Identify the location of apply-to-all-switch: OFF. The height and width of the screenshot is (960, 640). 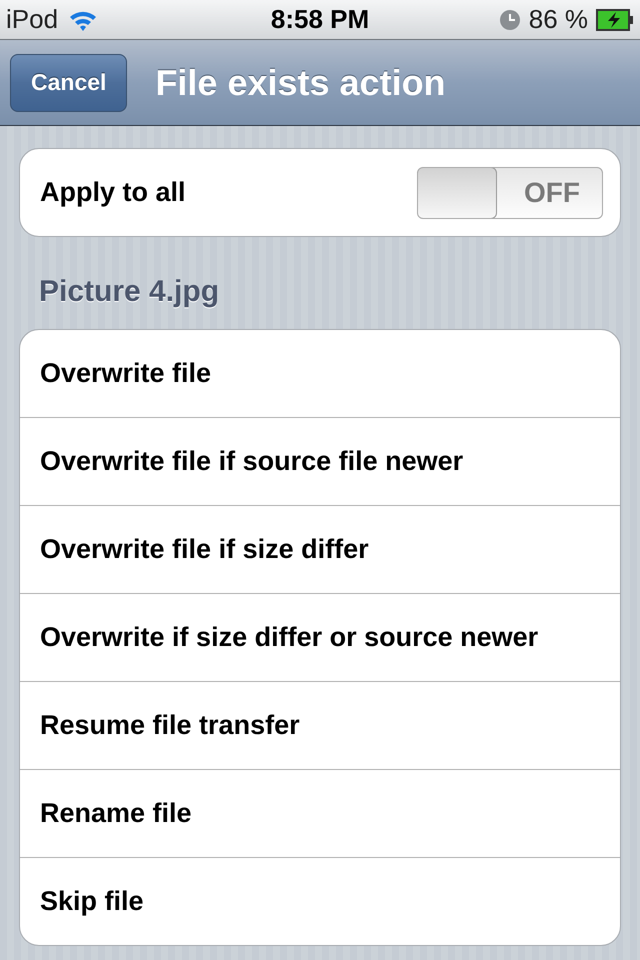
(510, 192).